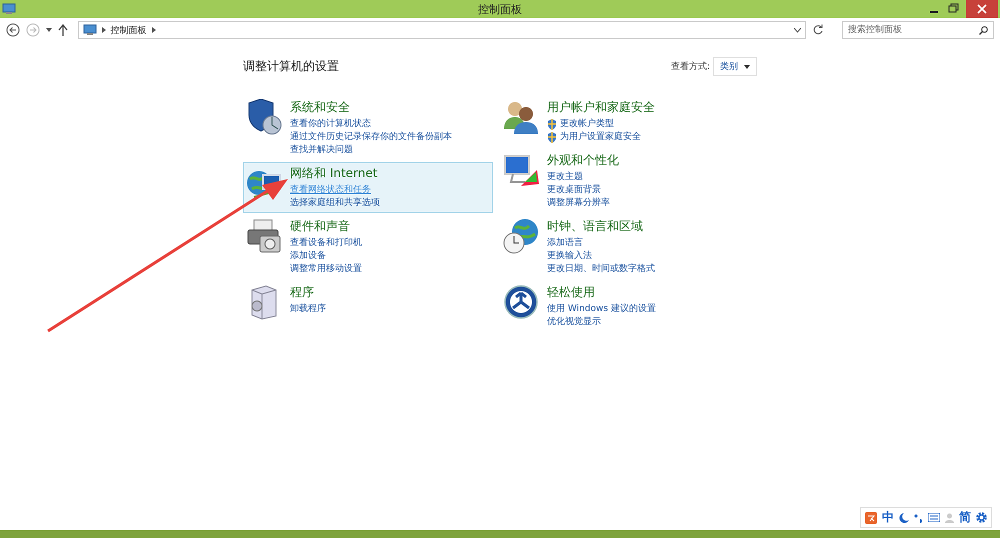  What do you see at coordinates (371, 137) in the screenshot?
I see `category-link: 通过文件历史记录保存你的文件备份副本` at bounding box center [371, 137].